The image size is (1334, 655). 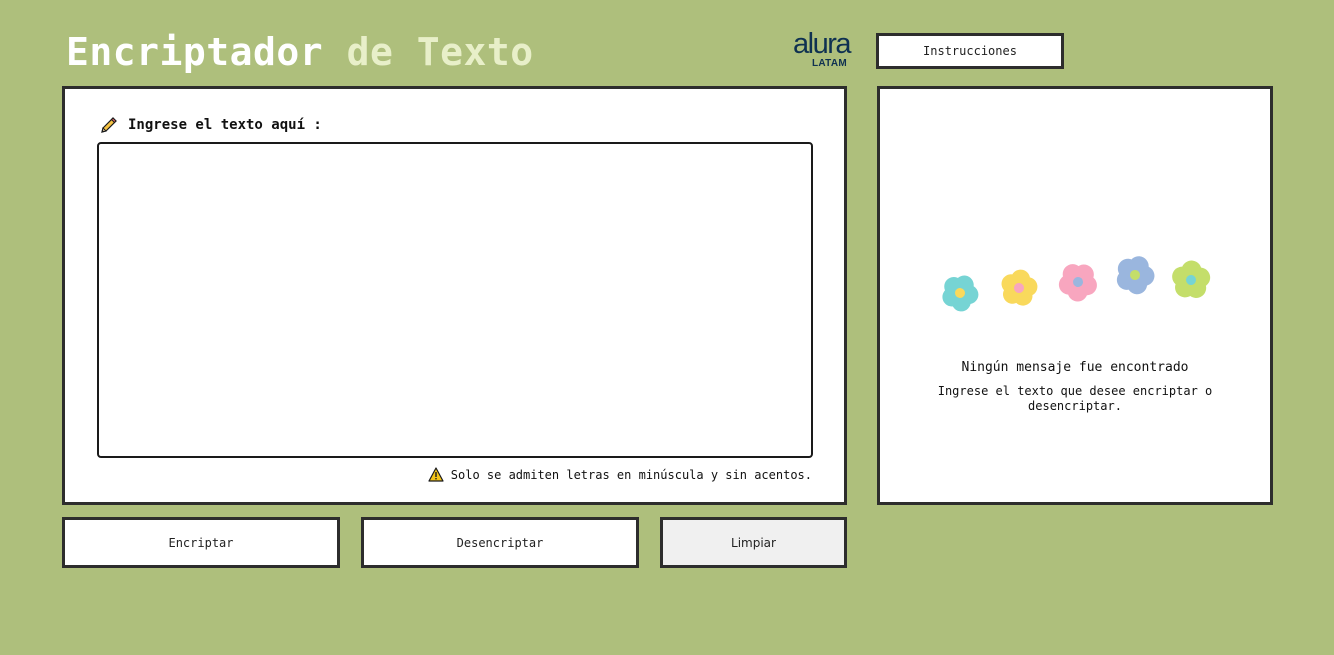 I want to click on page-title: Encriptador de Texto, so click(x=300, y=52).